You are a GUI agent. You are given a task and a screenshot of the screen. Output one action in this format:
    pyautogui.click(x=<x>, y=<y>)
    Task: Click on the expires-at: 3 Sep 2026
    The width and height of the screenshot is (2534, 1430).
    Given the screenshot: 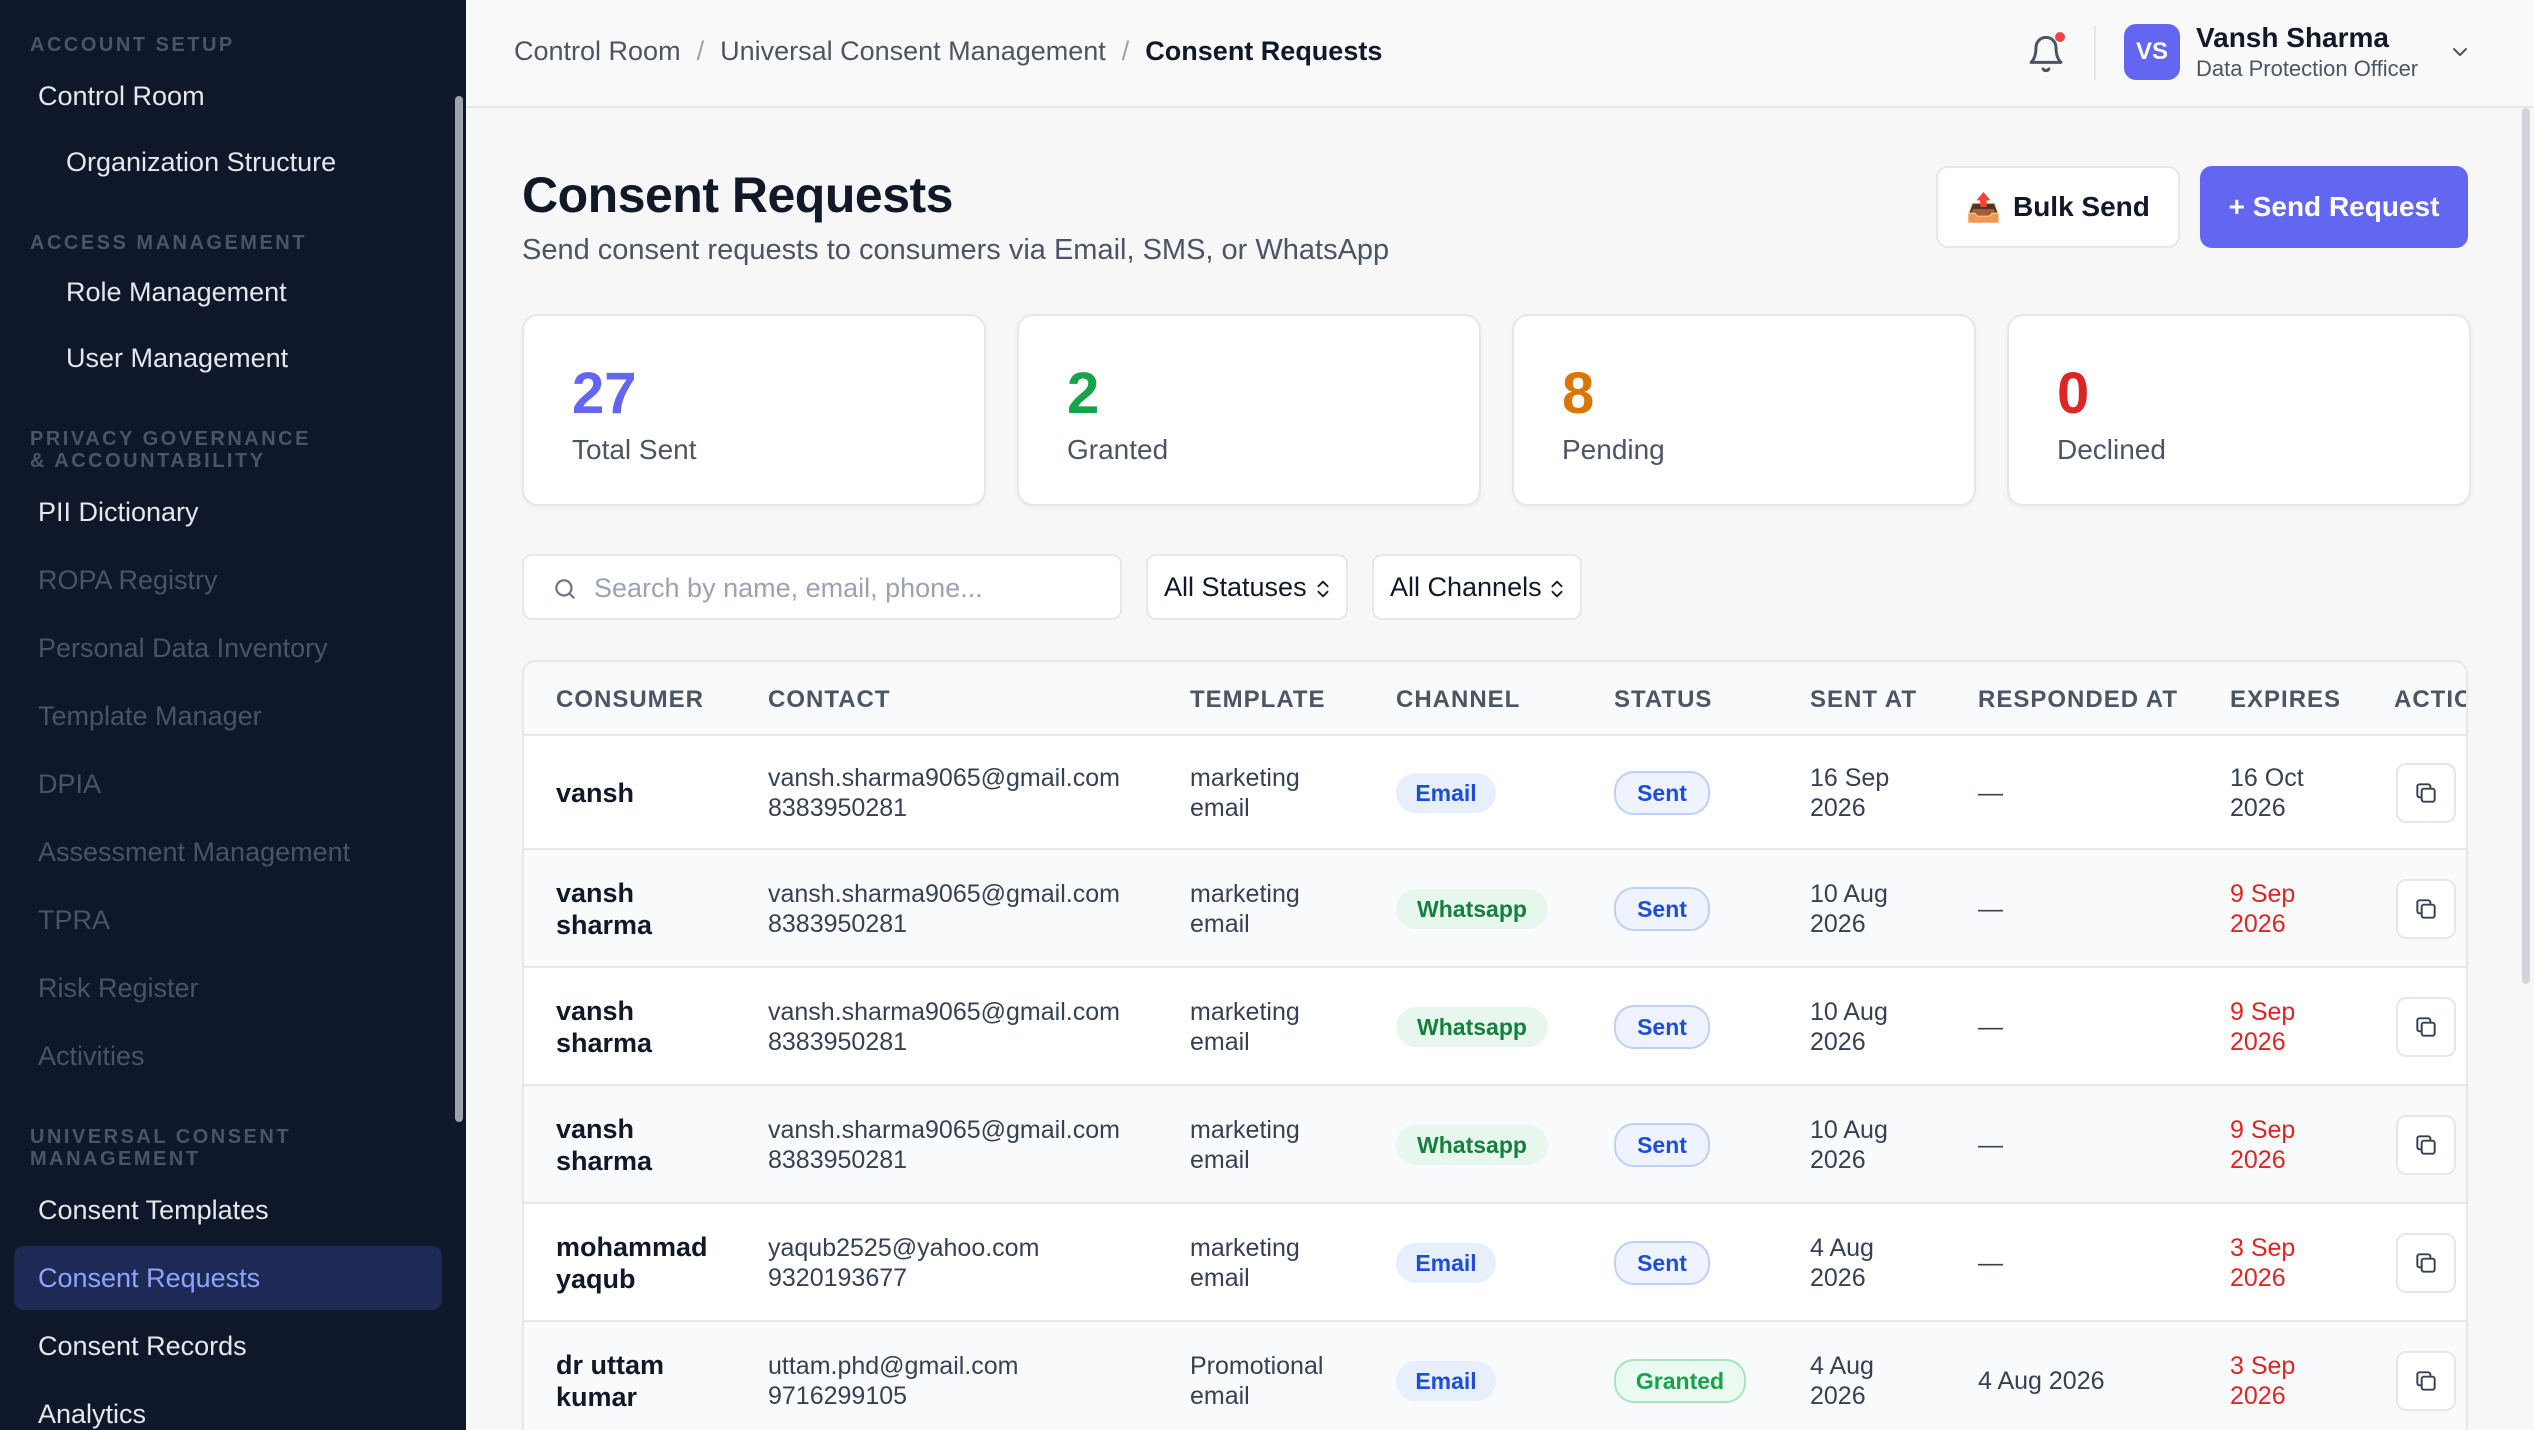 What is the action you would take?
    pyautogui.click(x=2263, y=1381)
    